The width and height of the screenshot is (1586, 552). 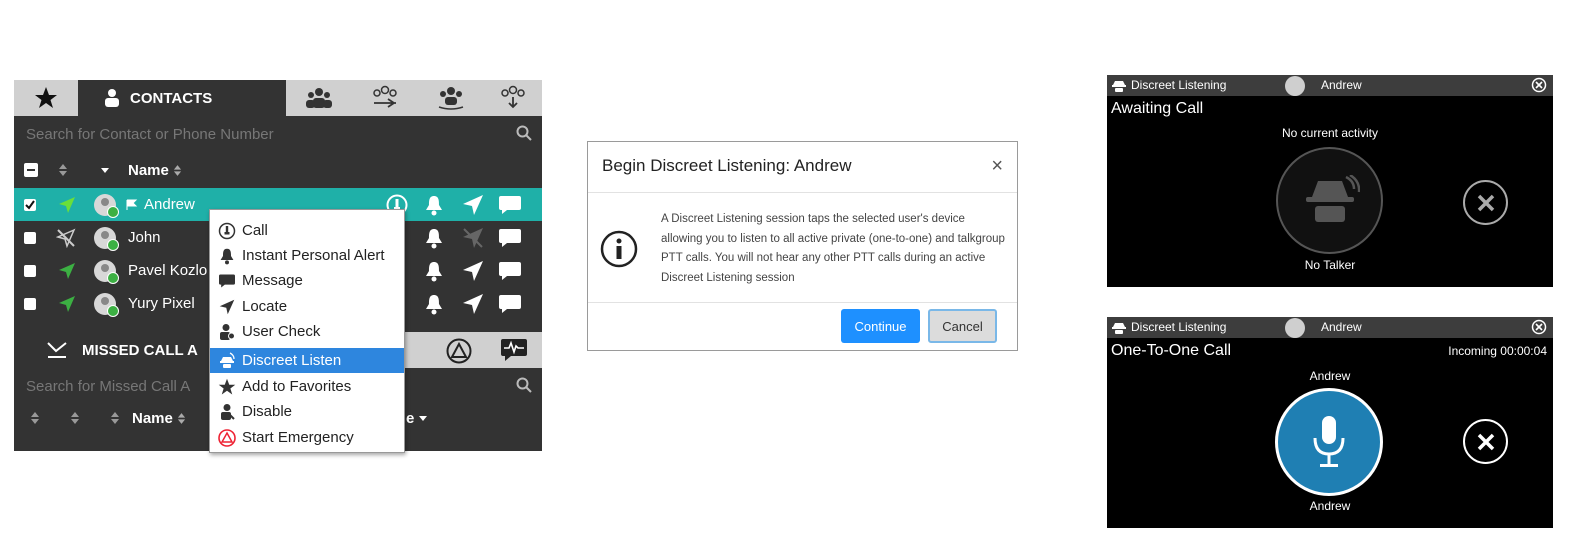 What do you see at coordinates (278, 134) in the screenshot?
I see `contact-search-input: Search for Contact or Phone Number` at bounding box center [278, 134].